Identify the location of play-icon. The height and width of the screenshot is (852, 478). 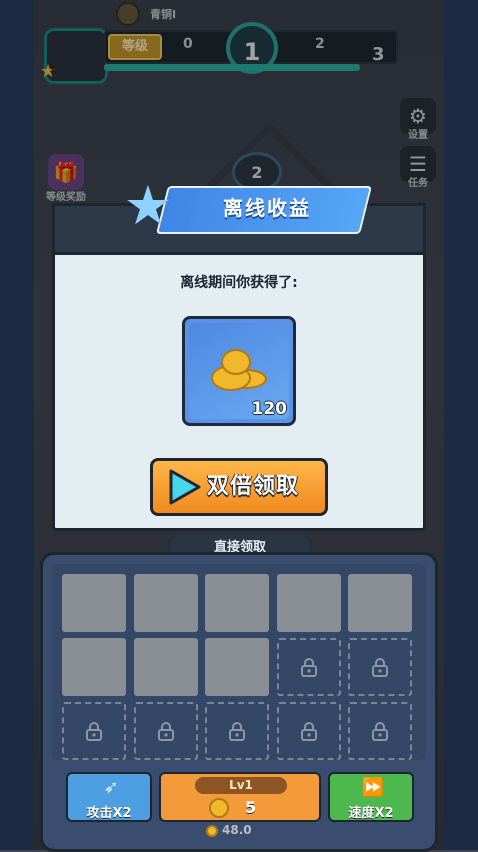
(185, 487).